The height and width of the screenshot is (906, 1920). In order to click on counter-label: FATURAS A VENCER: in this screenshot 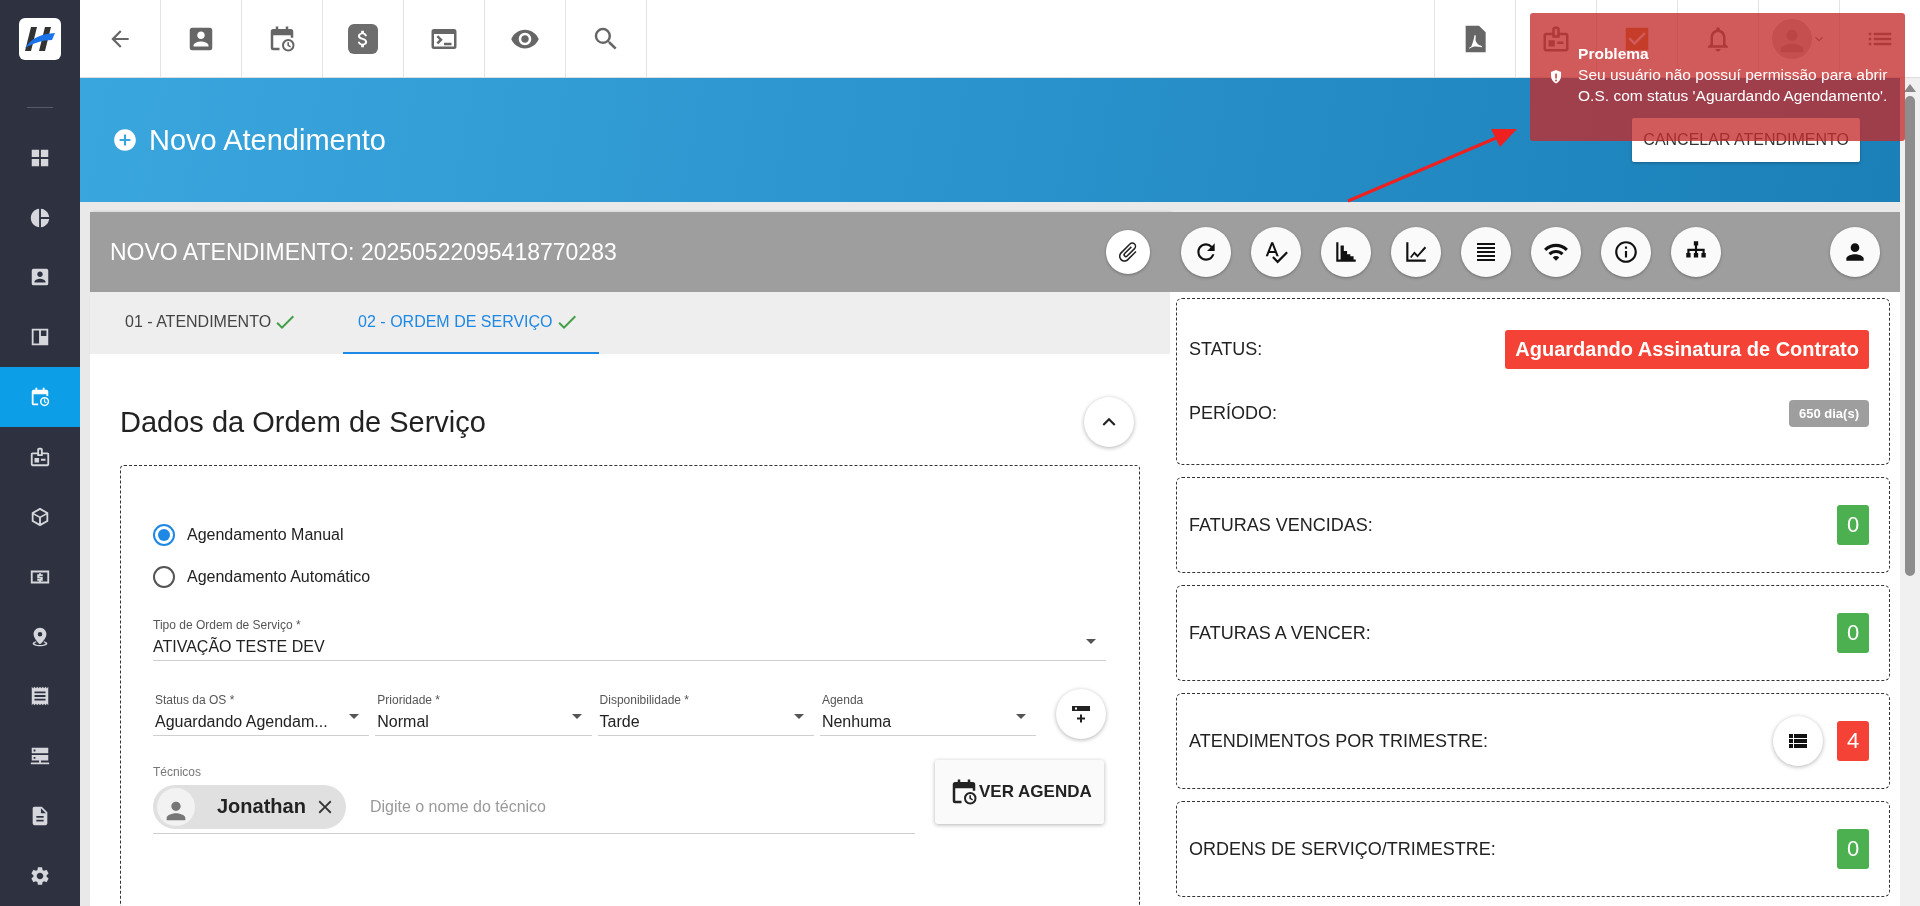, I will do `click(1280, 633)`.